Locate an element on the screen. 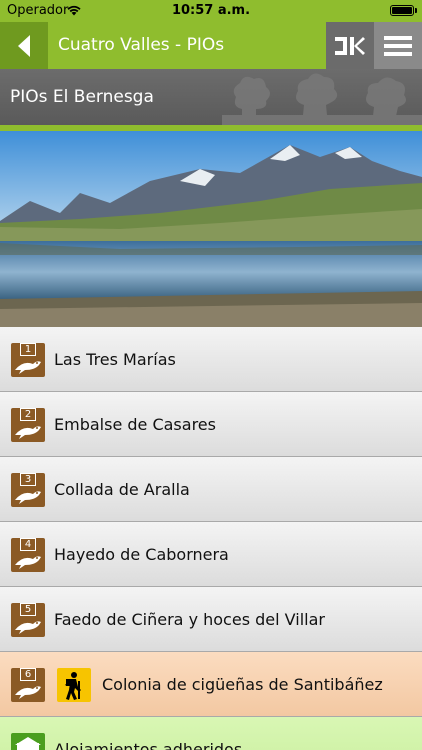 The height and width of the screenshot is (750, 422). section-title: PIOs El Bernesga is located at coordinates (82, 97).